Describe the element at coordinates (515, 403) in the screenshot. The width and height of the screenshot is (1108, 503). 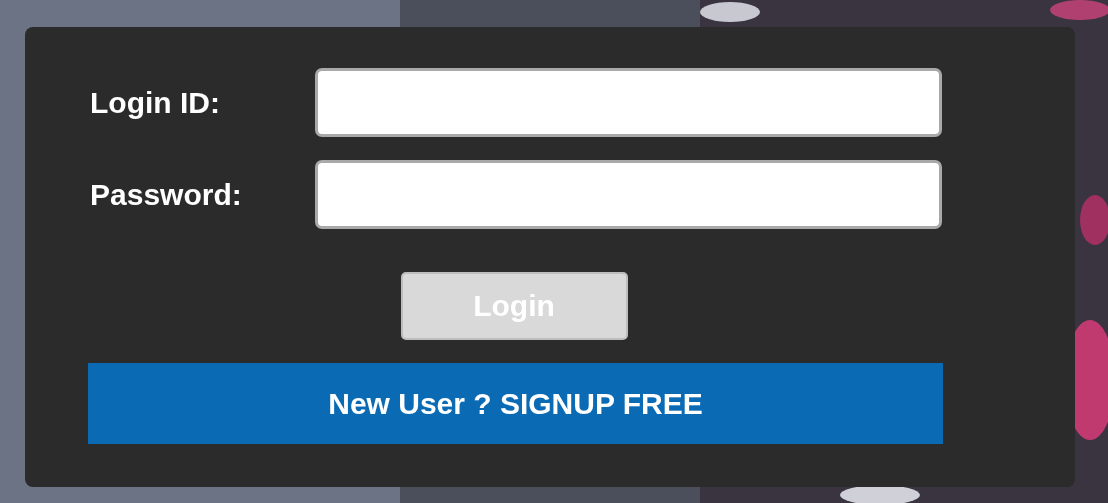
I see `signup-link: New User ? SIGNUP FREE` at that location.